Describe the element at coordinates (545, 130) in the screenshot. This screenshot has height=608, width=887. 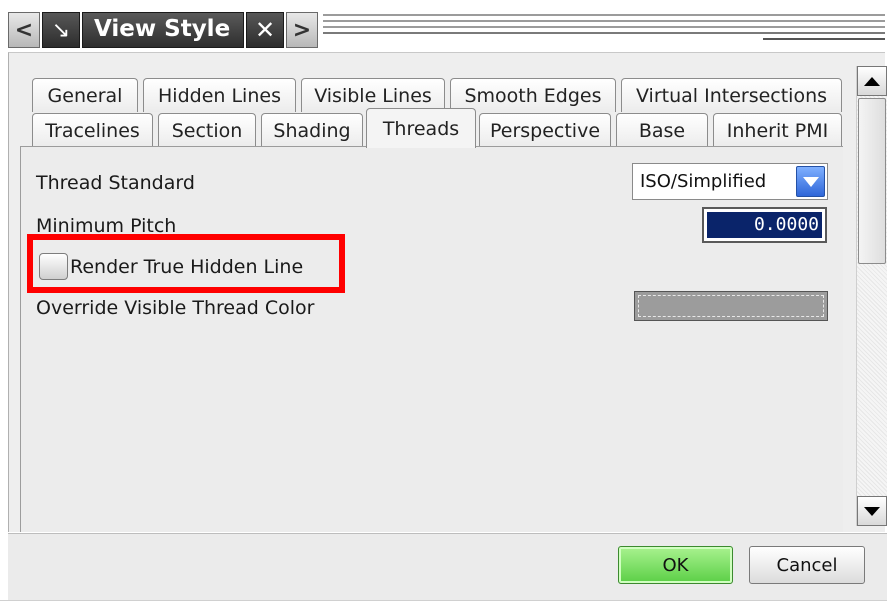
I see `tab-perspective: Perspective` at that location.